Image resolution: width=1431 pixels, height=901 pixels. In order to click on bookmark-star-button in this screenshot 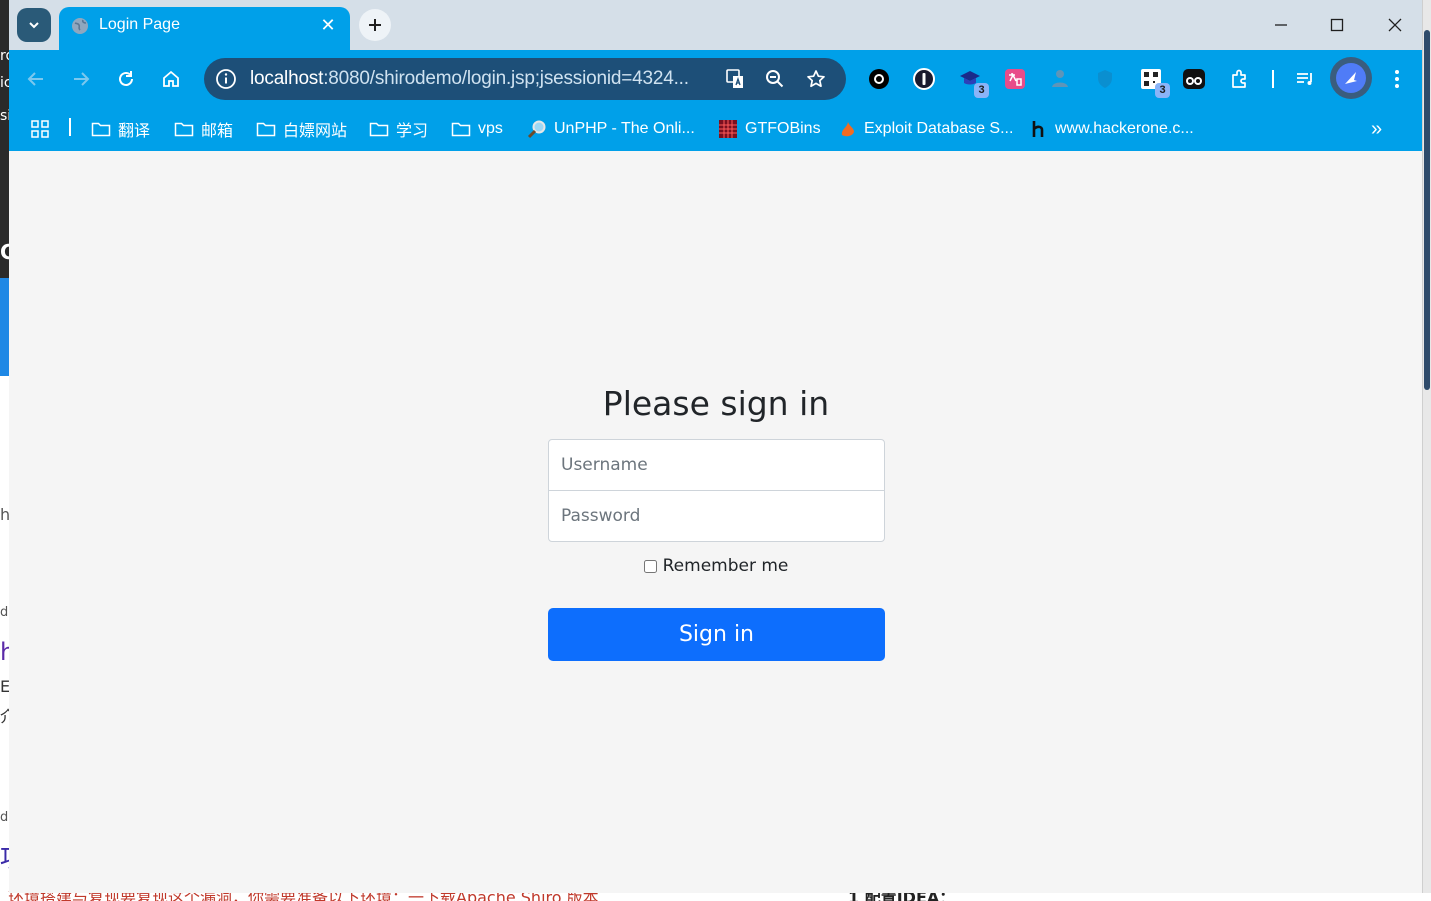, I will do `click(816, 79)`.